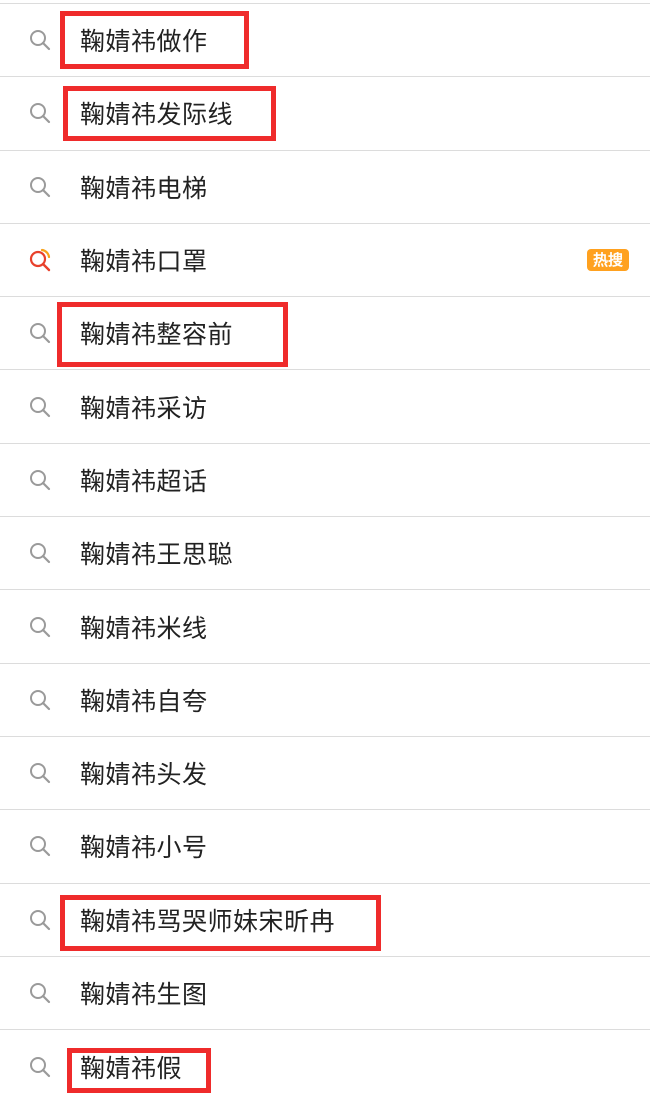 Image resolution: width=650 pixels, height=1105 pixels. I want to click on suggestion-item: 鞠婧祎骂哭师妹宋昕冉, so click(325, 920).